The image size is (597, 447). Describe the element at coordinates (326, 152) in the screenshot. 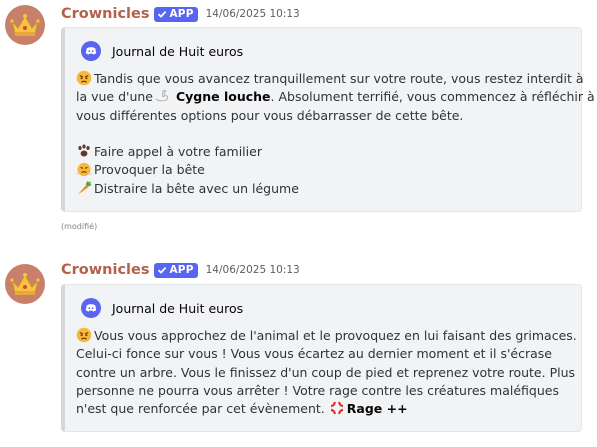

I see `option-line: Faire appel à votre familier` at that location.